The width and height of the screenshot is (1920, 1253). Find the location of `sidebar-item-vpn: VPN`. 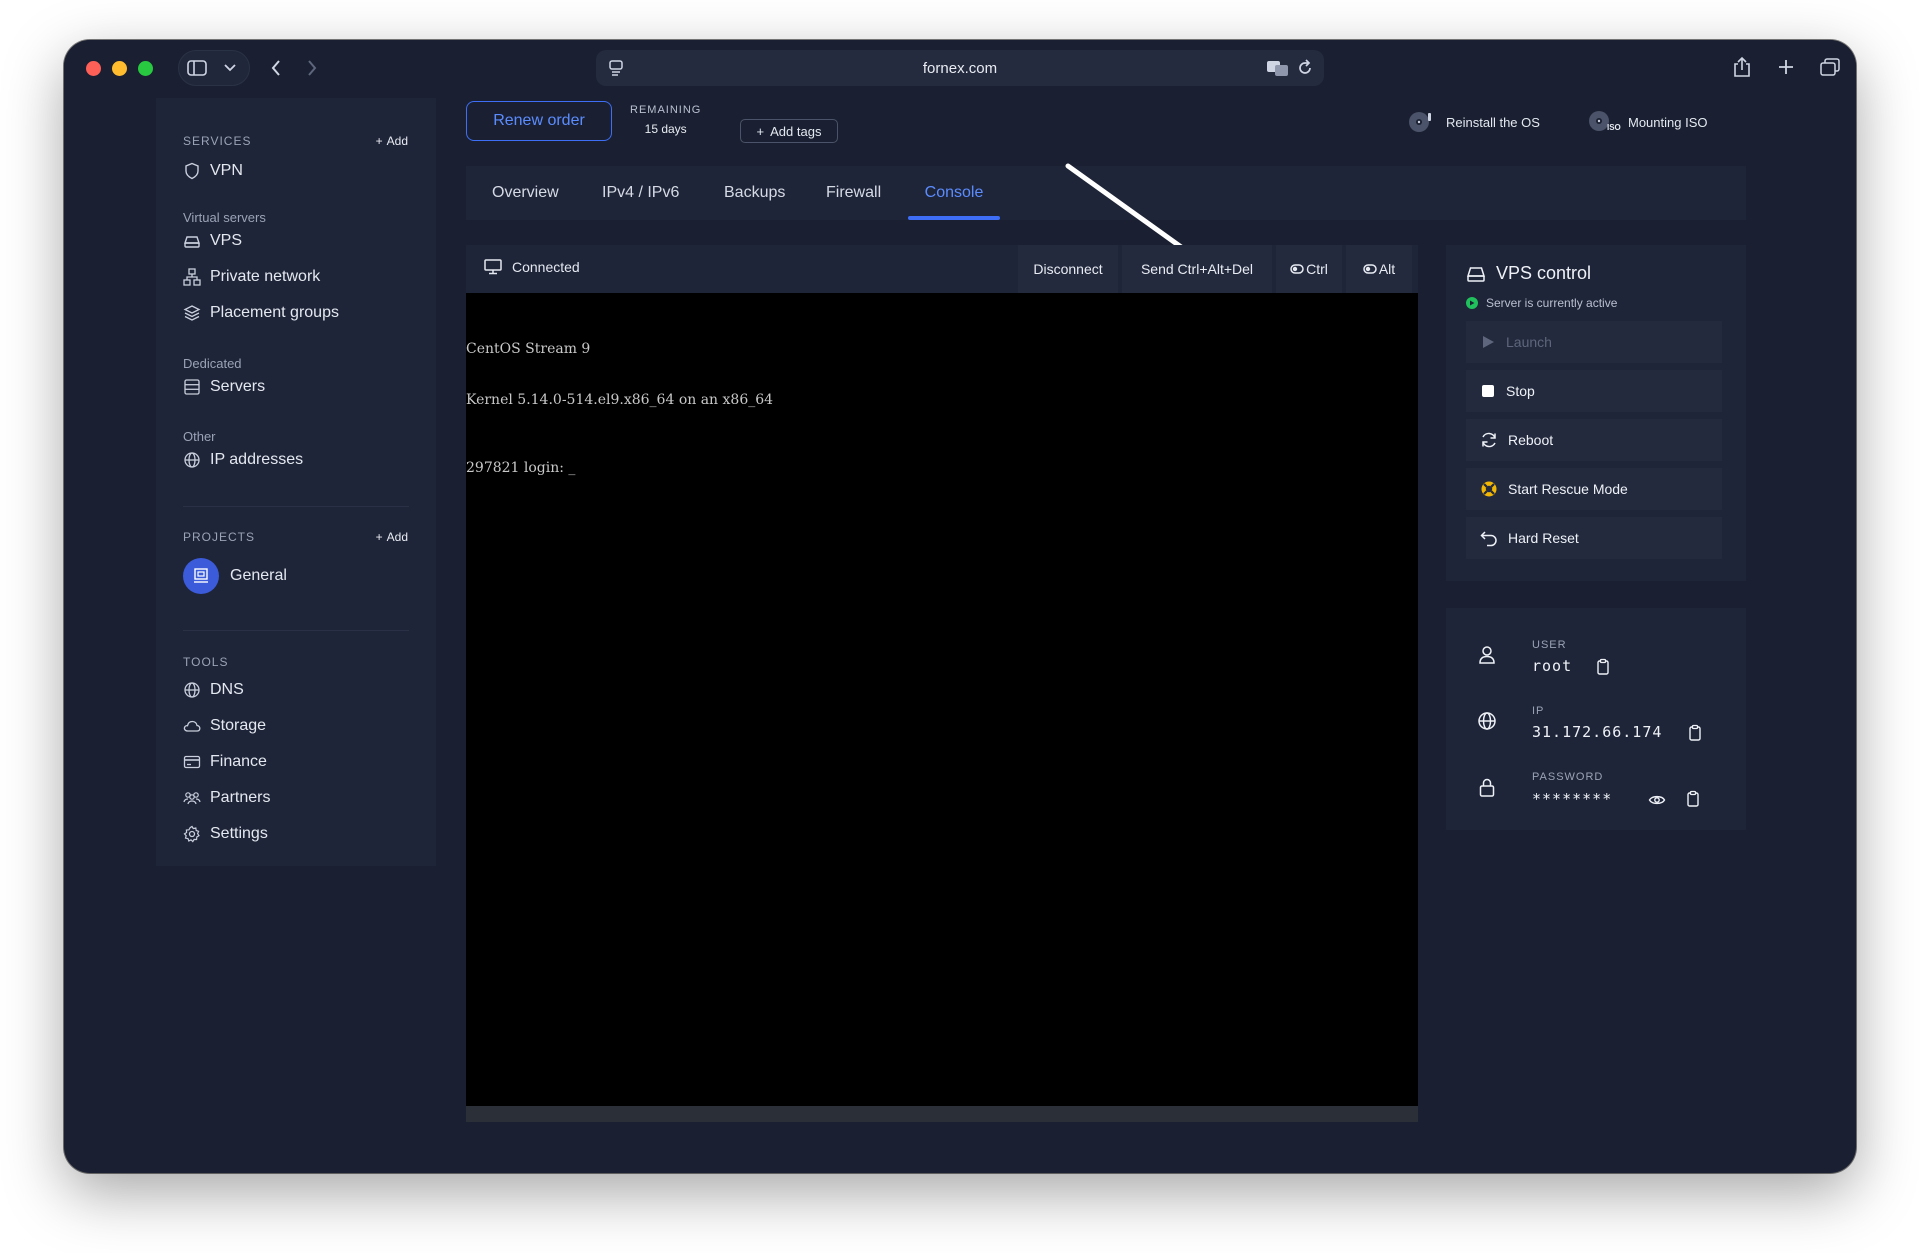

sidebar-item-vpn: VPN is located at coordinates (213, 171).